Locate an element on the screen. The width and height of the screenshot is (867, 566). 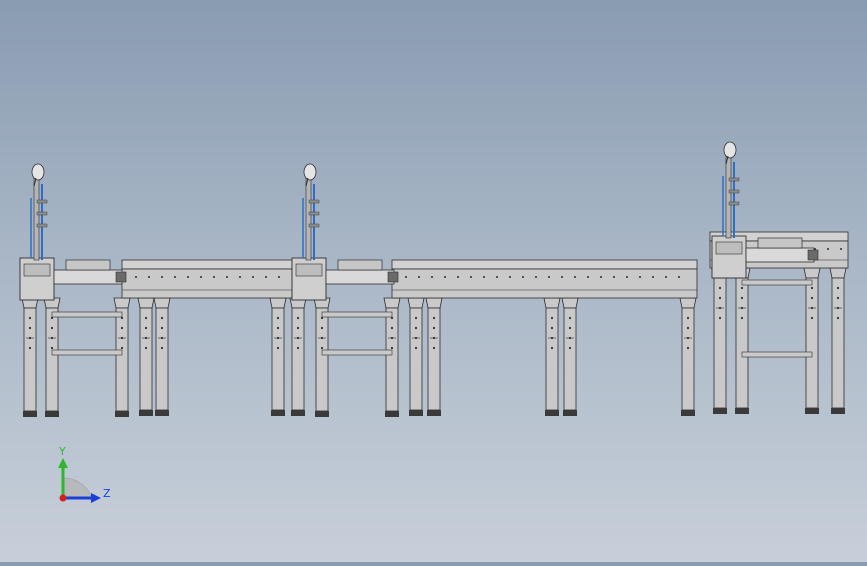
cross-bar-bottom is located at coordinates (87, 352).